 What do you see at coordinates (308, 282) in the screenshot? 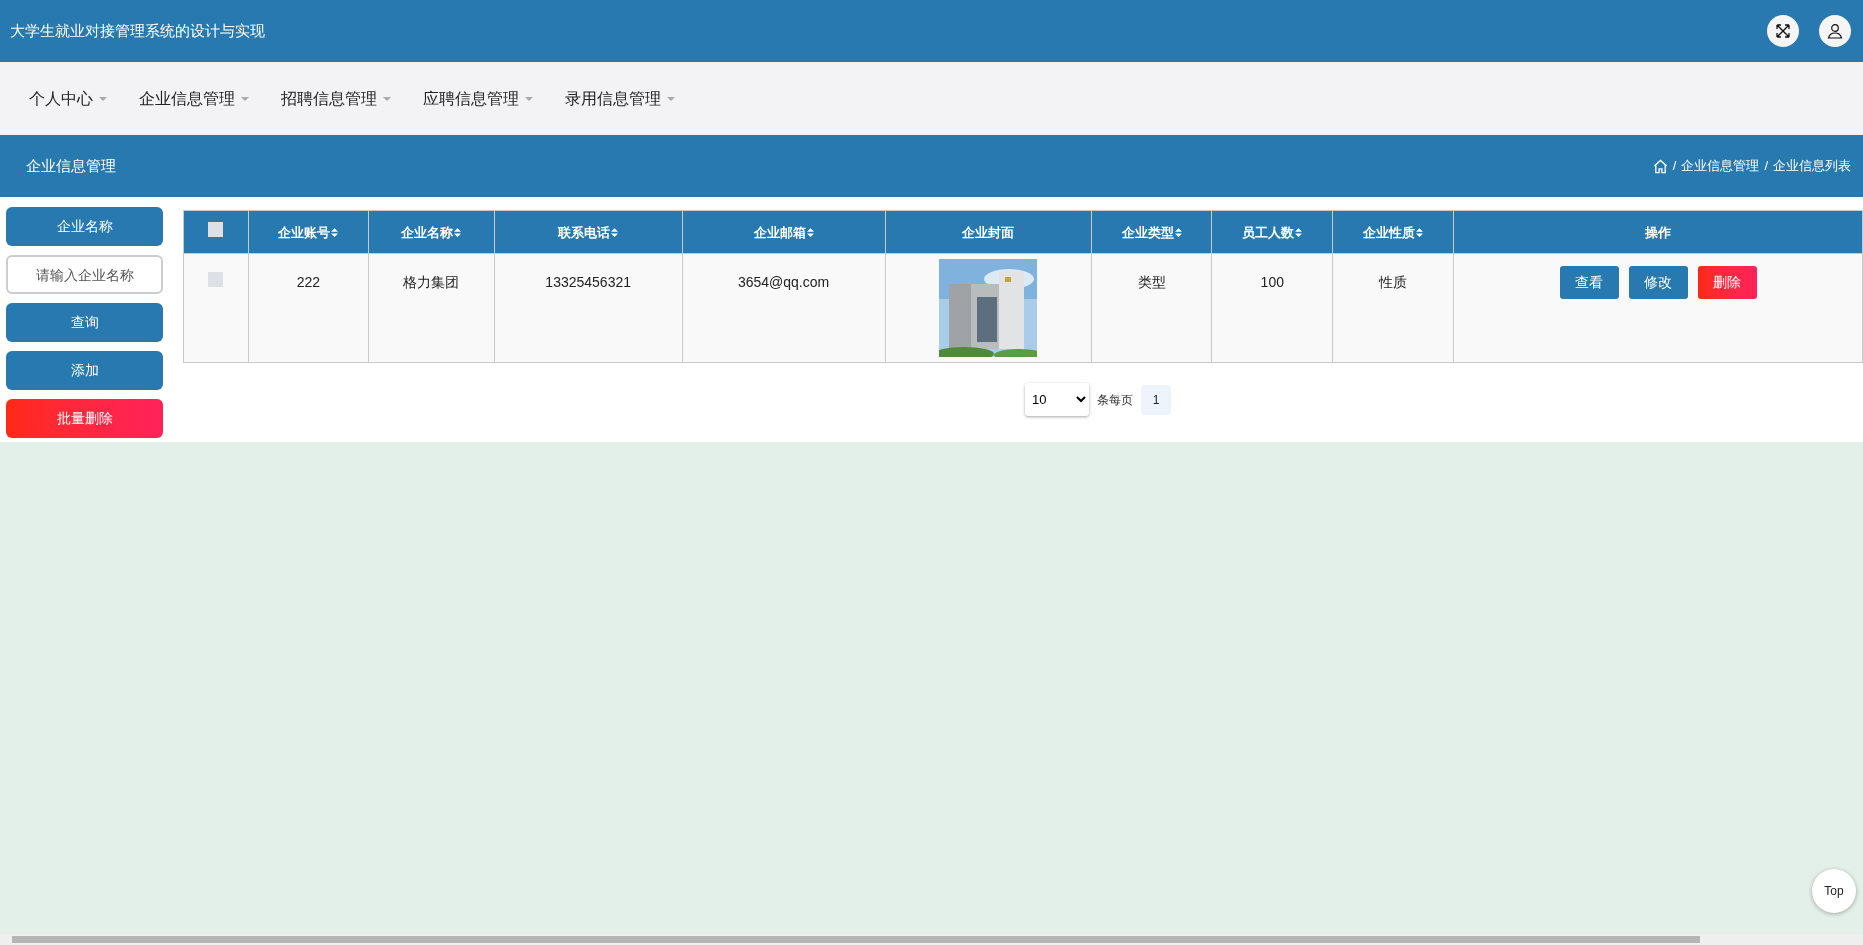
I see `table-cell: 222` at bounding box center [308, 282].